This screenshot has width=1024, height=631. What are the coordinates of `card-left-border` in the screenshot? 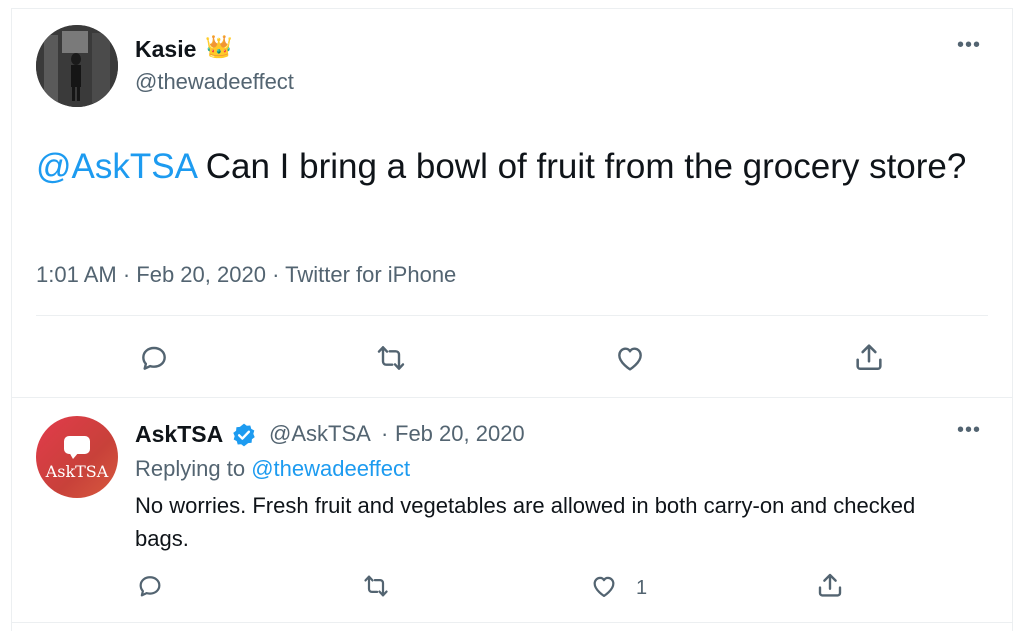 It's located at (11, 319).